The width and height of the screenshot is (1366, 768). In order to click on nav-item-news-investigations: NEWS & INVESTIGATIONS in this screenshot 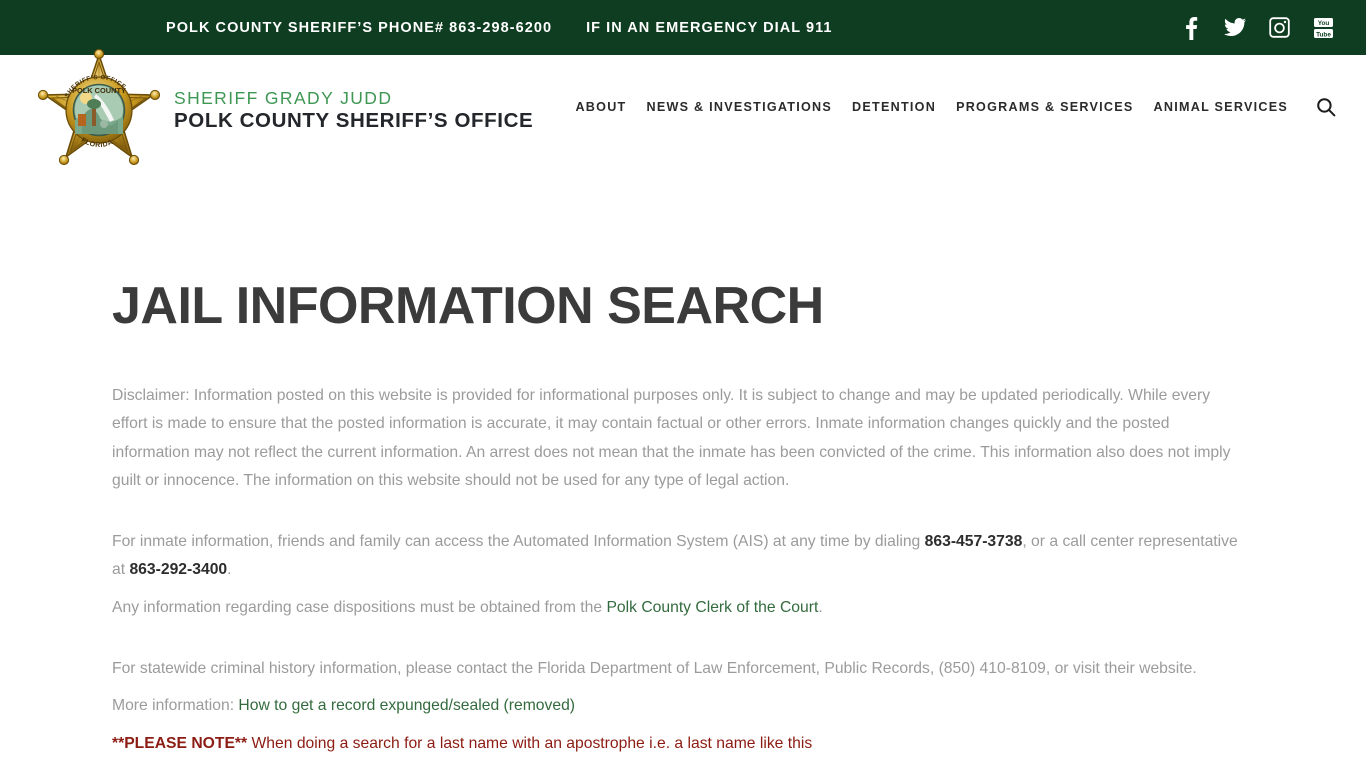, I will do `click(739, 107)`.